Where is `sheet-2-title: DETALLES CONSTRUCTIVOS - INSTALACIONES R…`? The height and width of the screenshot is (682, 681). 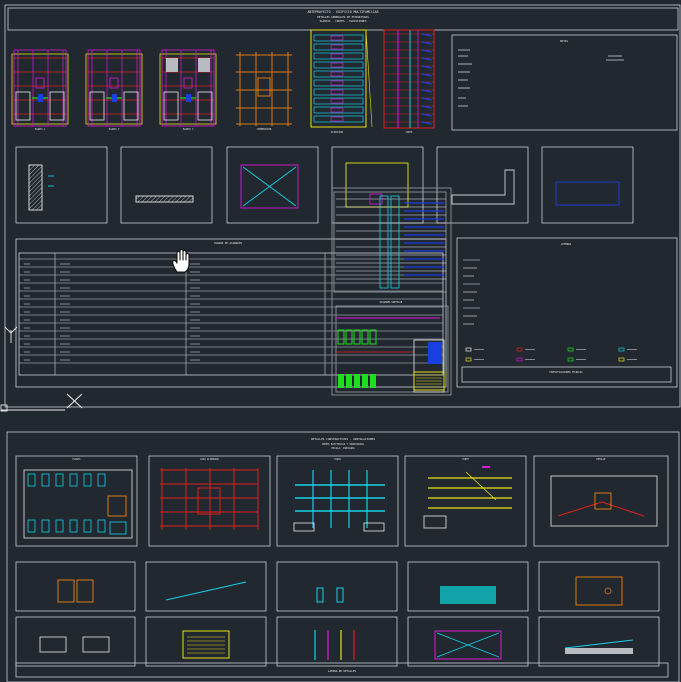
sheet-2-title: DETALLES CONSTRUCTIVOS - INSTALACIONES R… is located at coordinates (343, 555).